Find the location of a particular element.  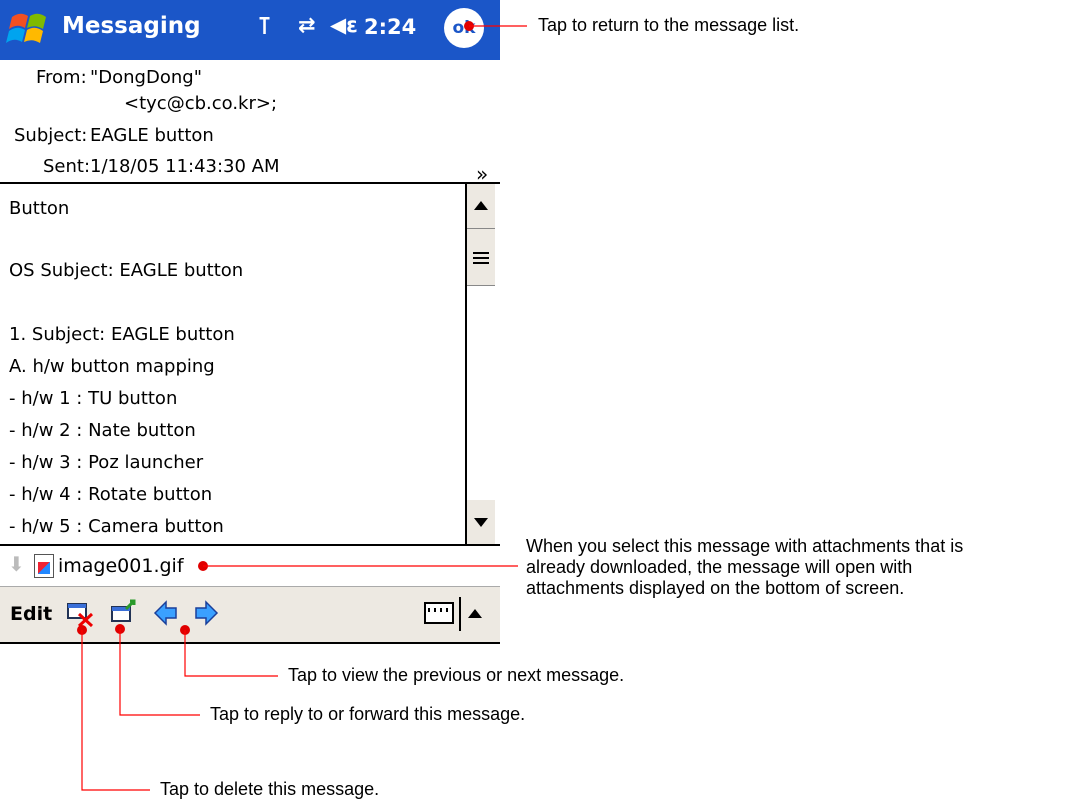

attachment-bar: ⬇ image001.gif is located at coordinates (250, 565).